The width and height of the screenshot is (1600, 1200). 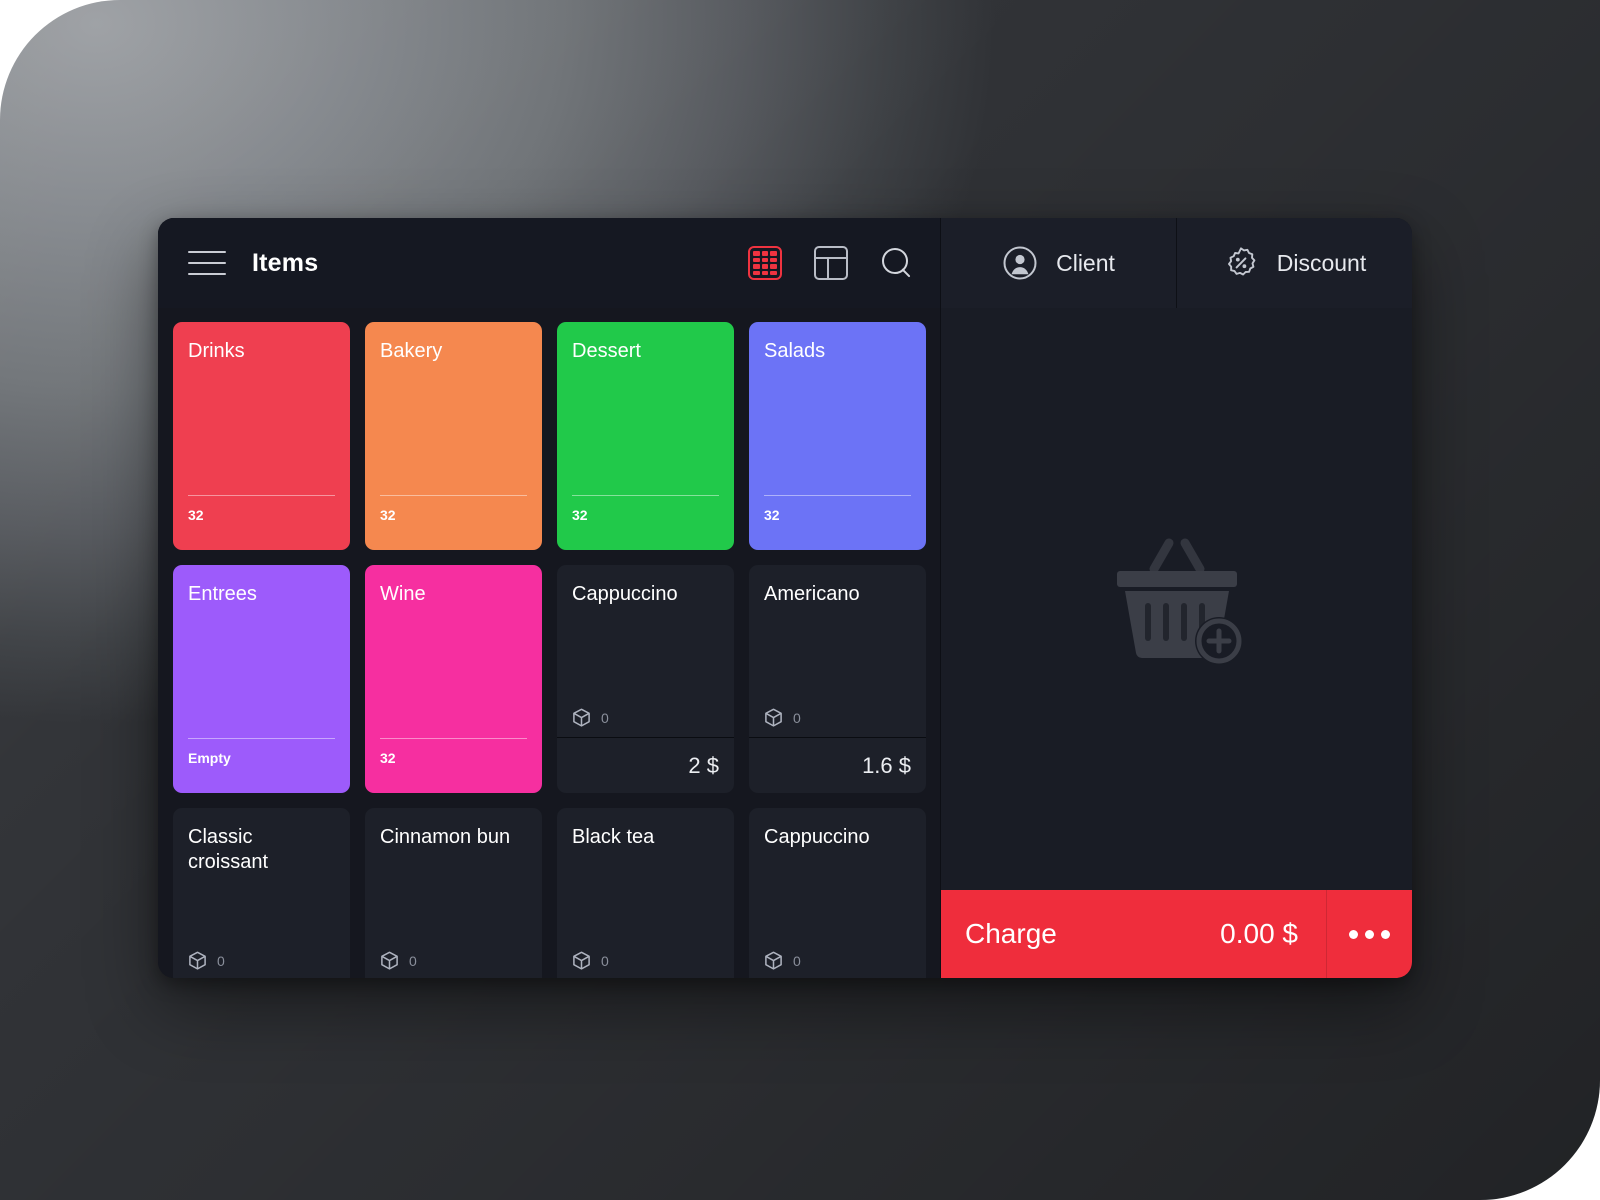 What do you see at coordinates (1259, 933) in the screenshot?
I see `charge-amount: 0.00 $` at bounding box center [1259, 933].